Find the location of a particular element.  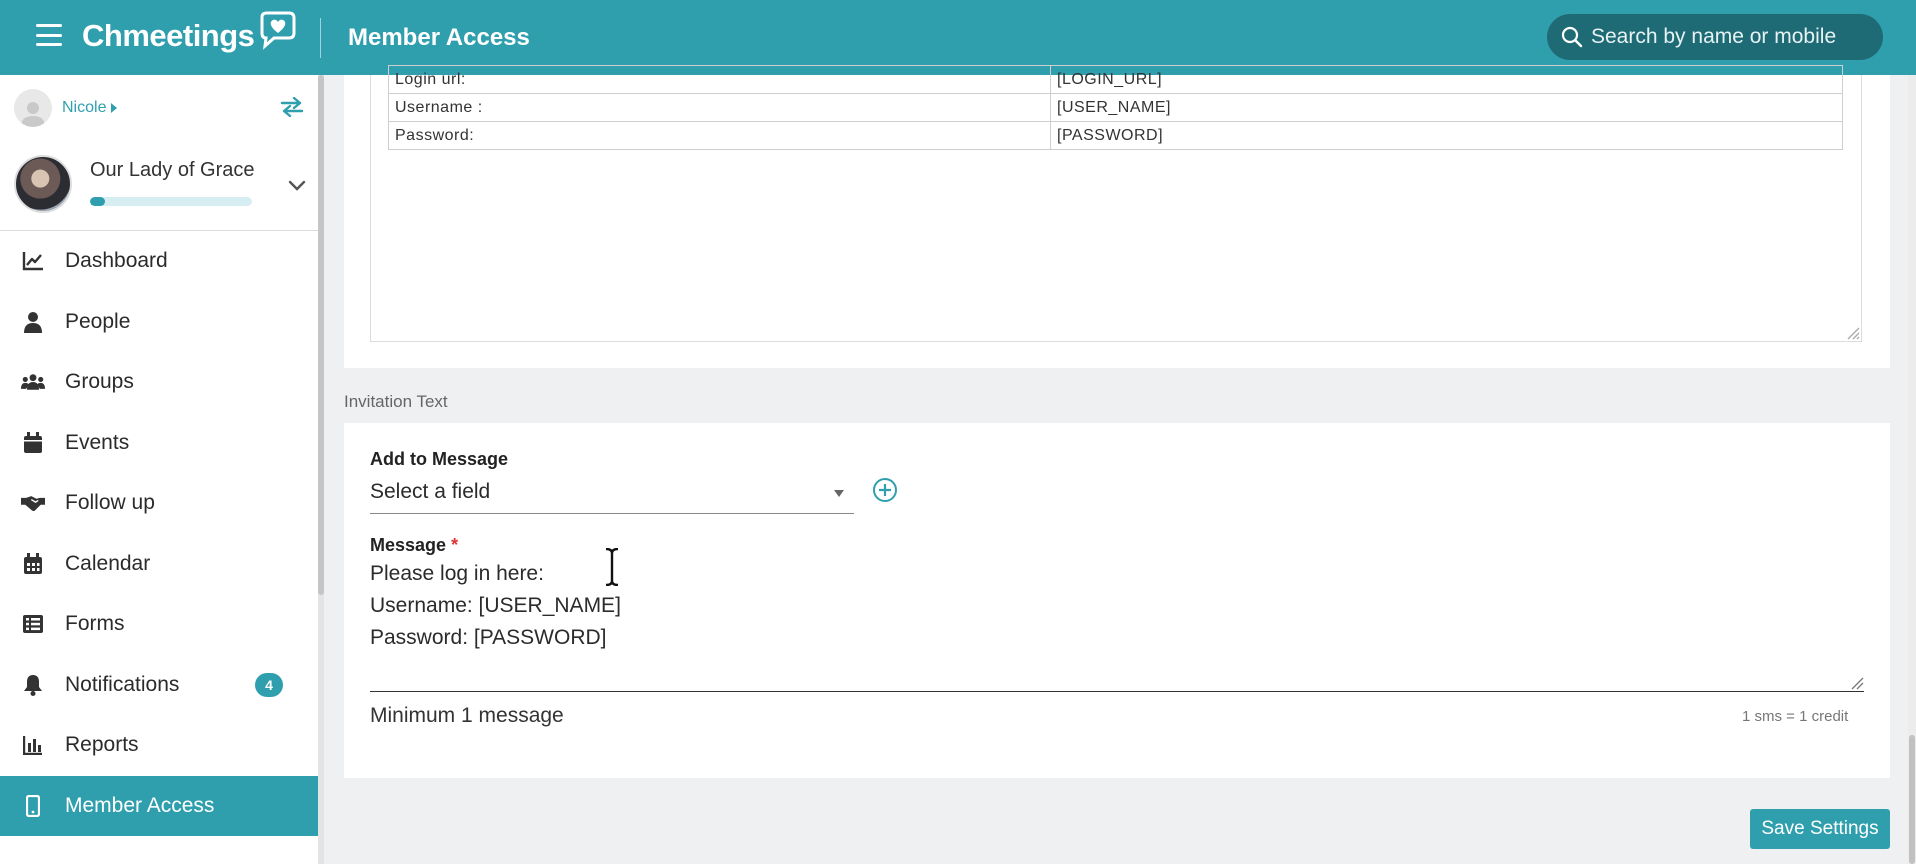

sms-credit-note: 1 sms = 1 credit is located at coordinates (1795, 716).